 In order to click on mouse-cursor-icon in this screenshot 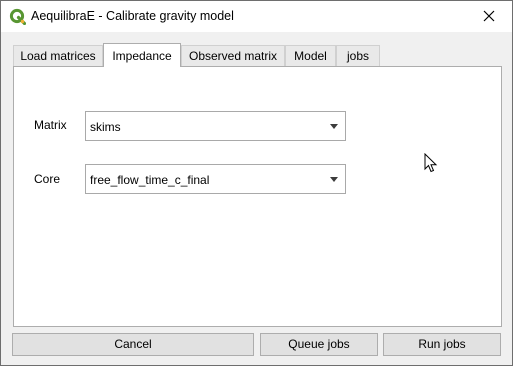, I will do `click(431, 164)`.